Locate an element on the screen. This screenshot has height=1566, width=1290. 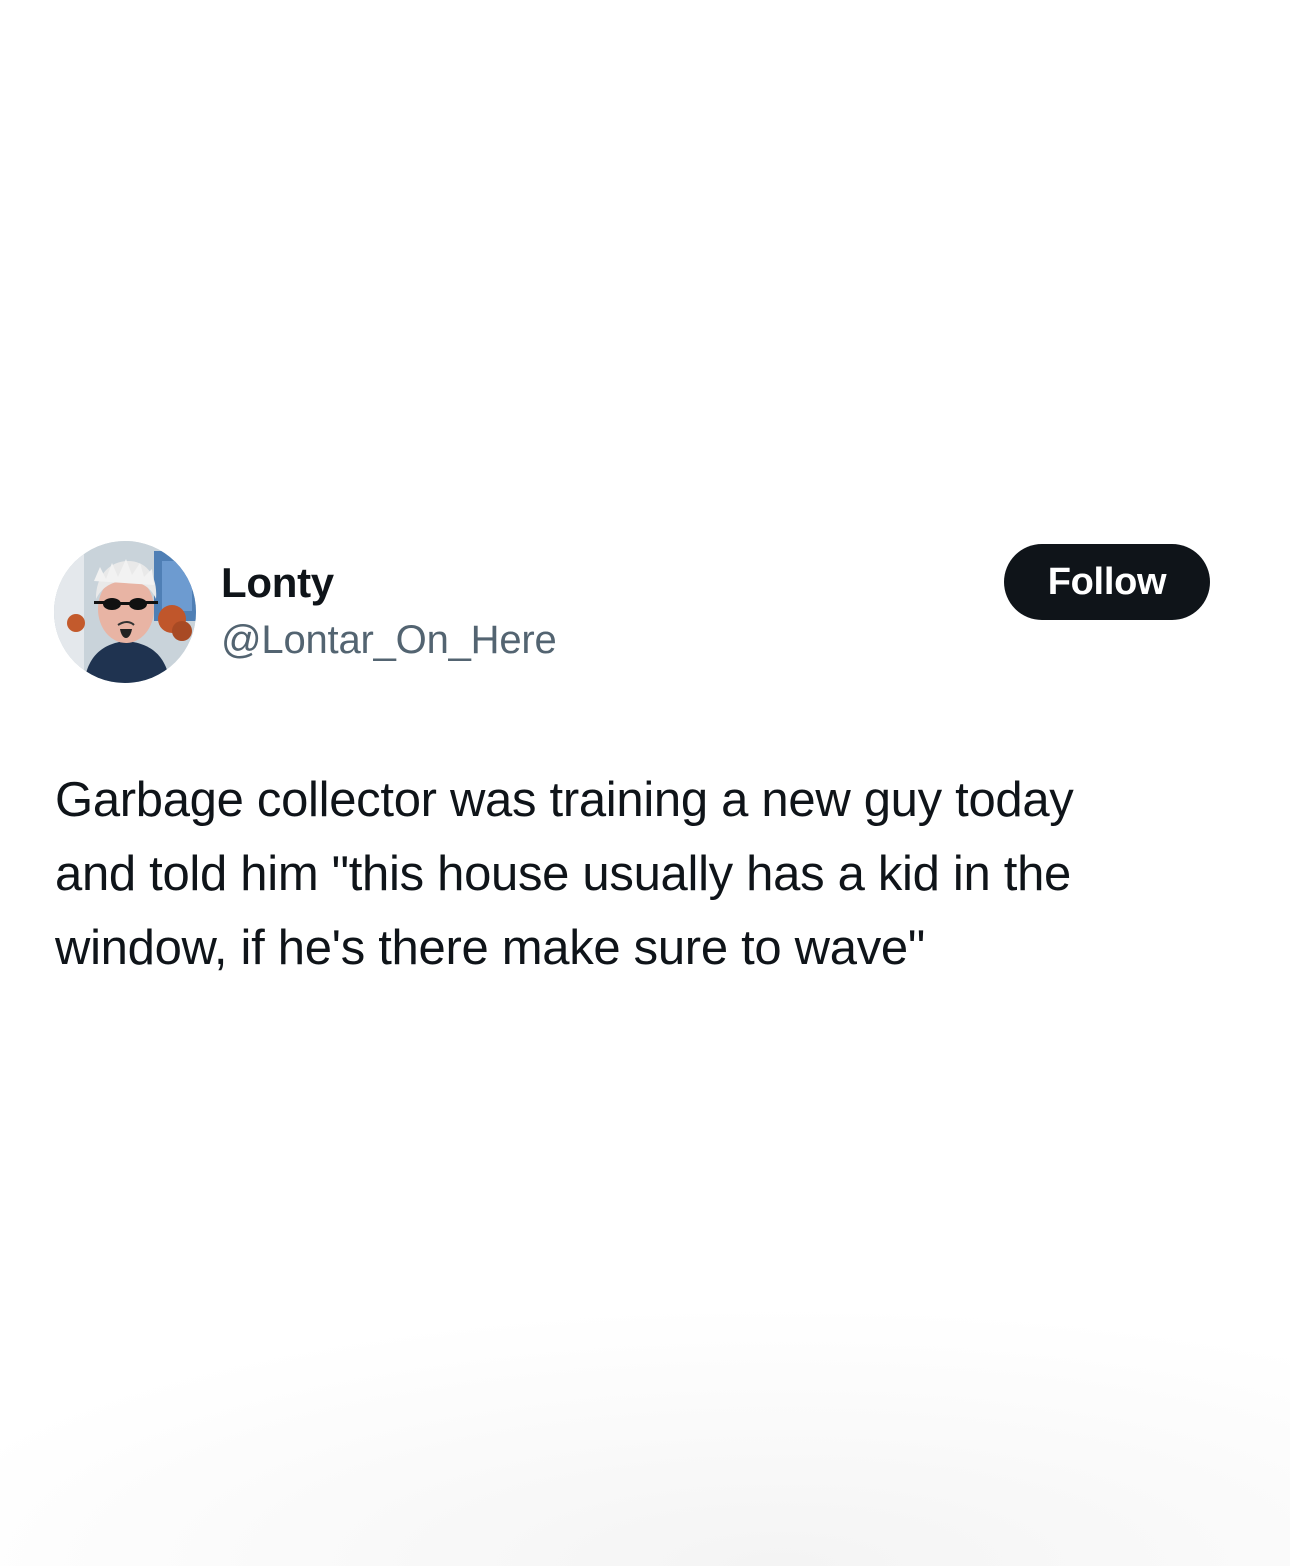
avatar is located at coordinates (125, 612).